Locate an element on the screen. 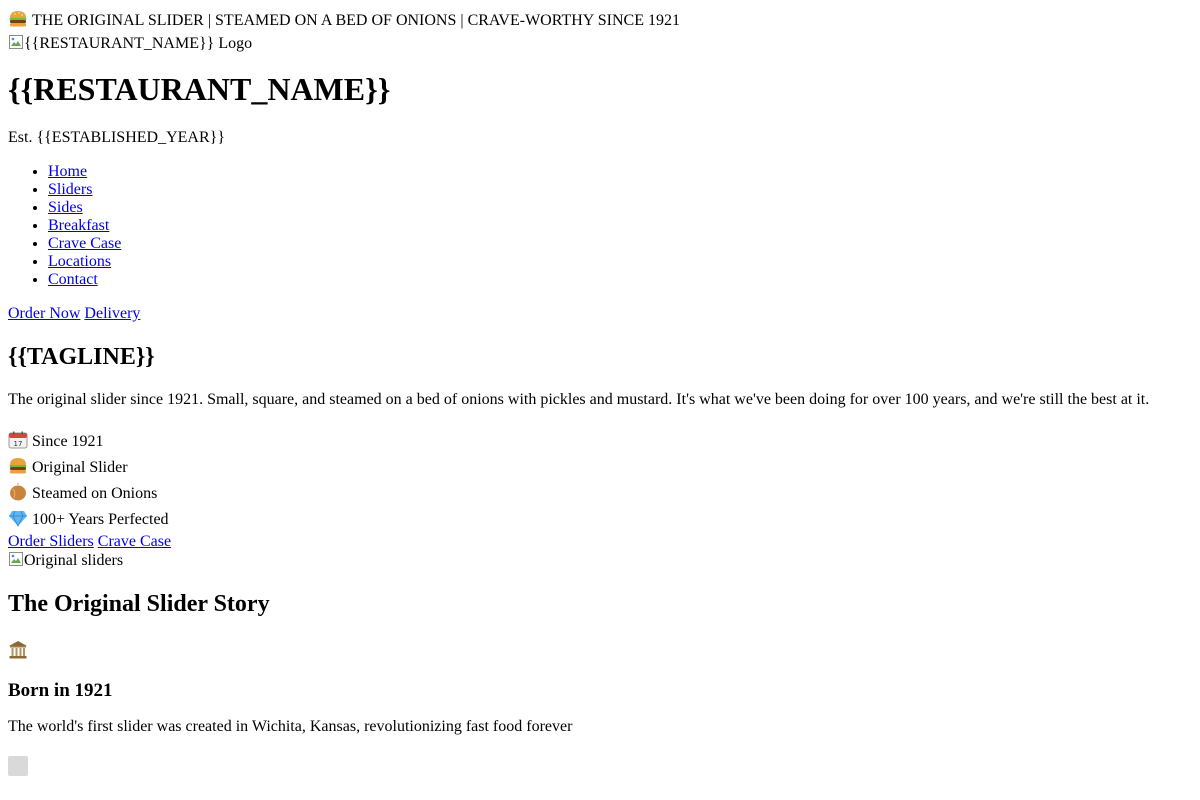  svg-text: 17 is located at coordinates (18, 444).